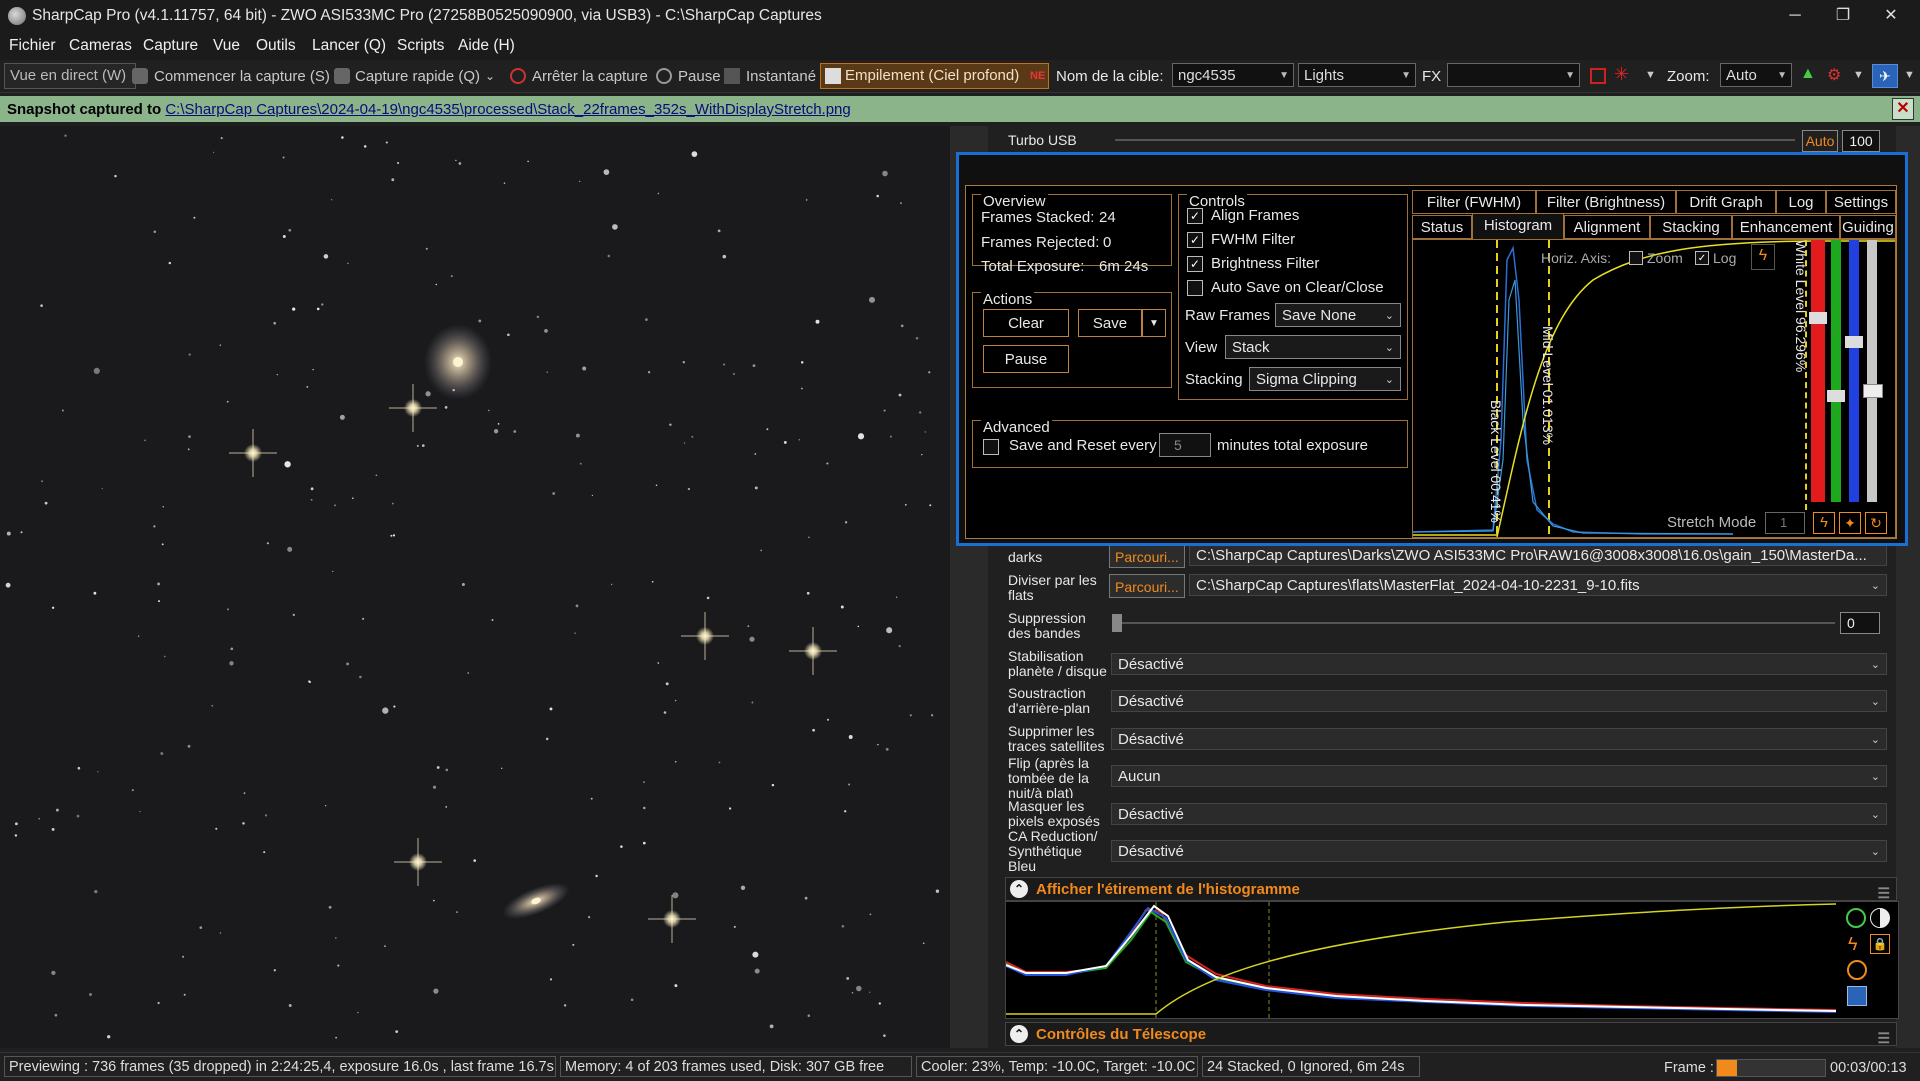  What do you see at coordinates (1621, 74) in the screenshot?
I see `crosshair-icon: ✳` at bounding box center [1621, 74].